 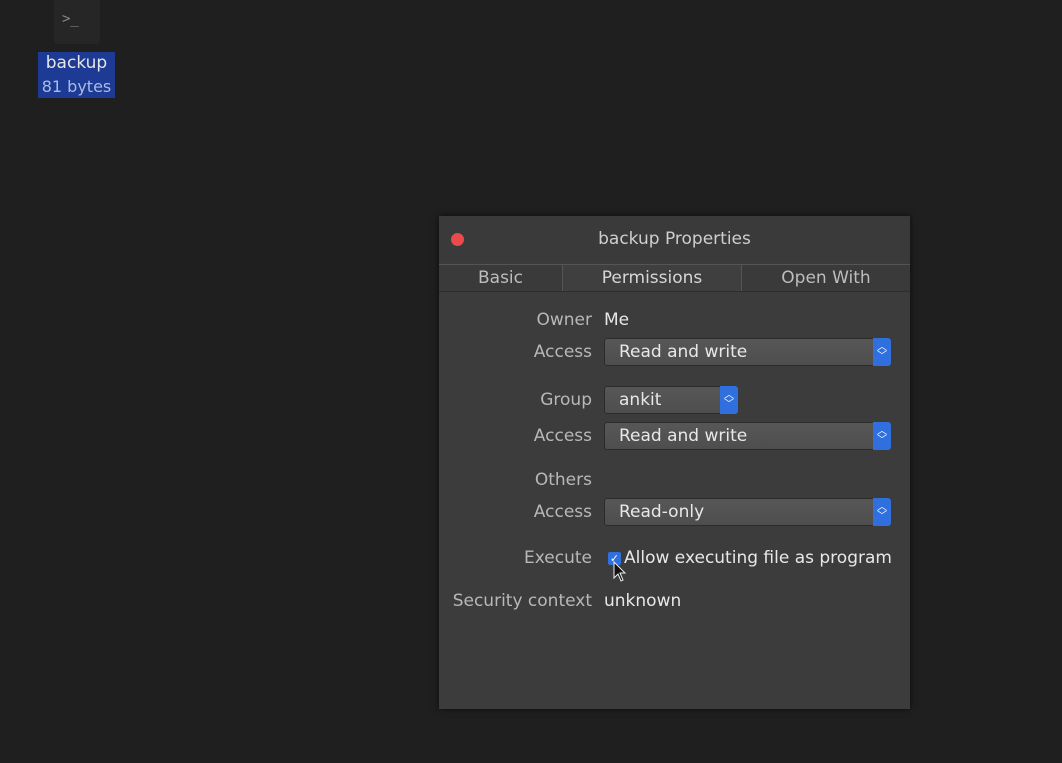 What do you see at coordinates (640, 400) in the screenshot?
I see `group-value: ankit` at bounding box center [640, 400].